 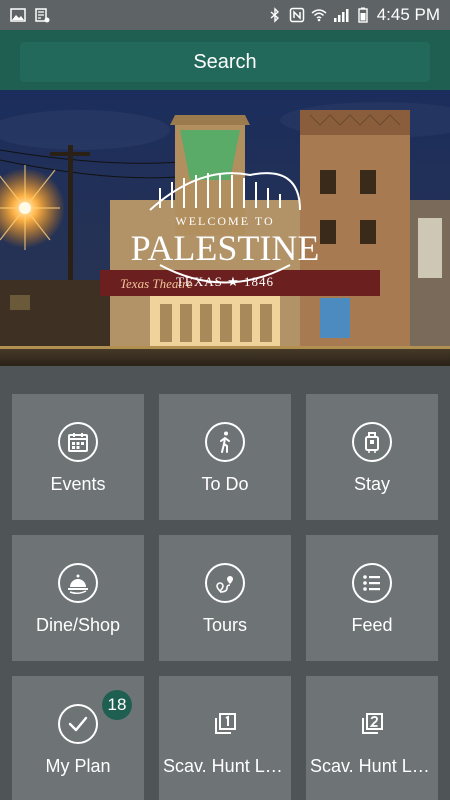 I want to click on tile-label: Events, so click(x=78, y=484).